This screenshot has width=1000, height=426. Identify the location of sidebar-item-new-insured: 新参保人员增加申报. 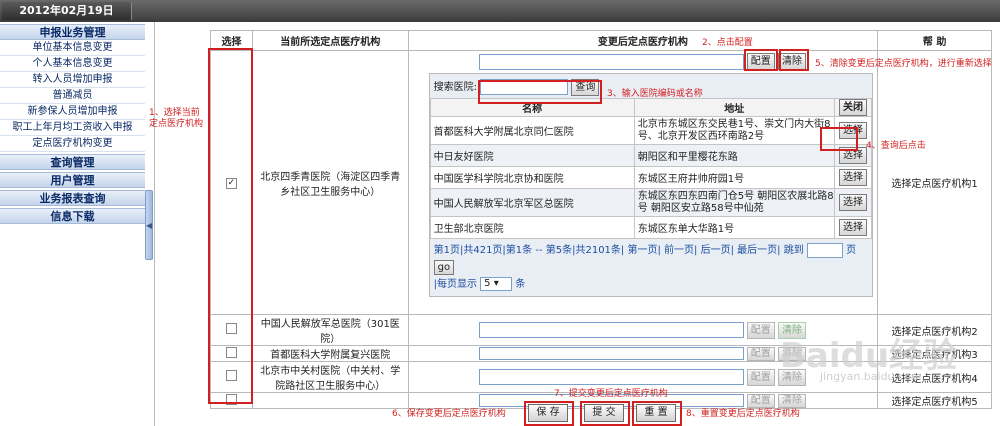
(72, 112).